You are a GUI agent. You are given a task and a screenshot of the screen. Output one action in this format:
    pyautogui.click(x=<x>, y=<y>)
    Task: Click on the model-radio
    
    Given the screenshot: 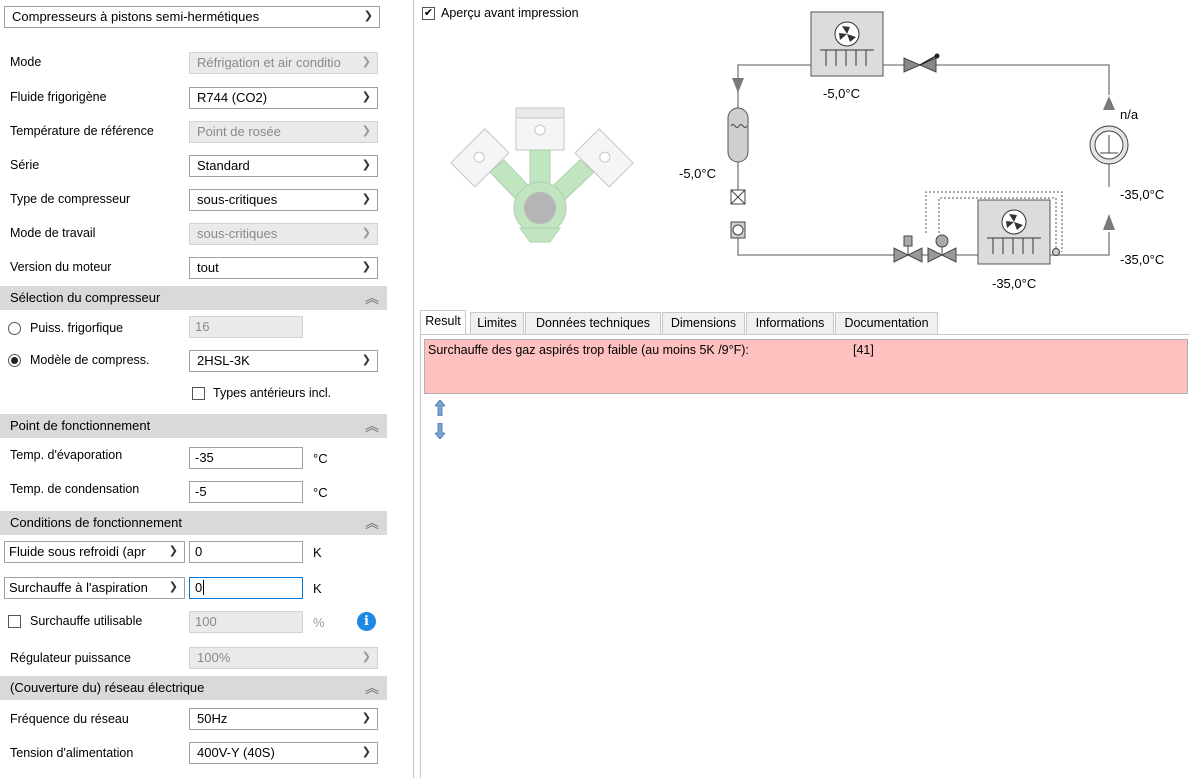 What is the action you would take?
    pyautogui.click(x=14, y=360)
    